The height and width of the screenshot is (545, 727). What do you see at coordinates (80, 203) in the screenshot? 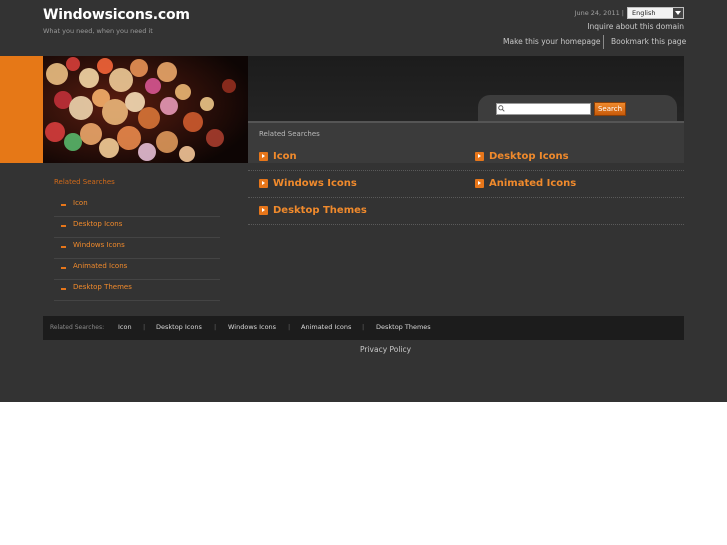
I see `sidebar-item-label: Icon` at bounding box center [80, 203].